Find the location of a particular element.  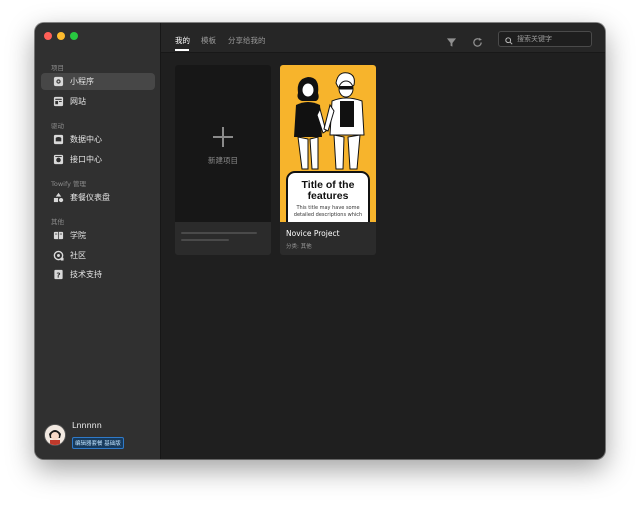

project-name: Novice Project is located at coordinates (313, 233).